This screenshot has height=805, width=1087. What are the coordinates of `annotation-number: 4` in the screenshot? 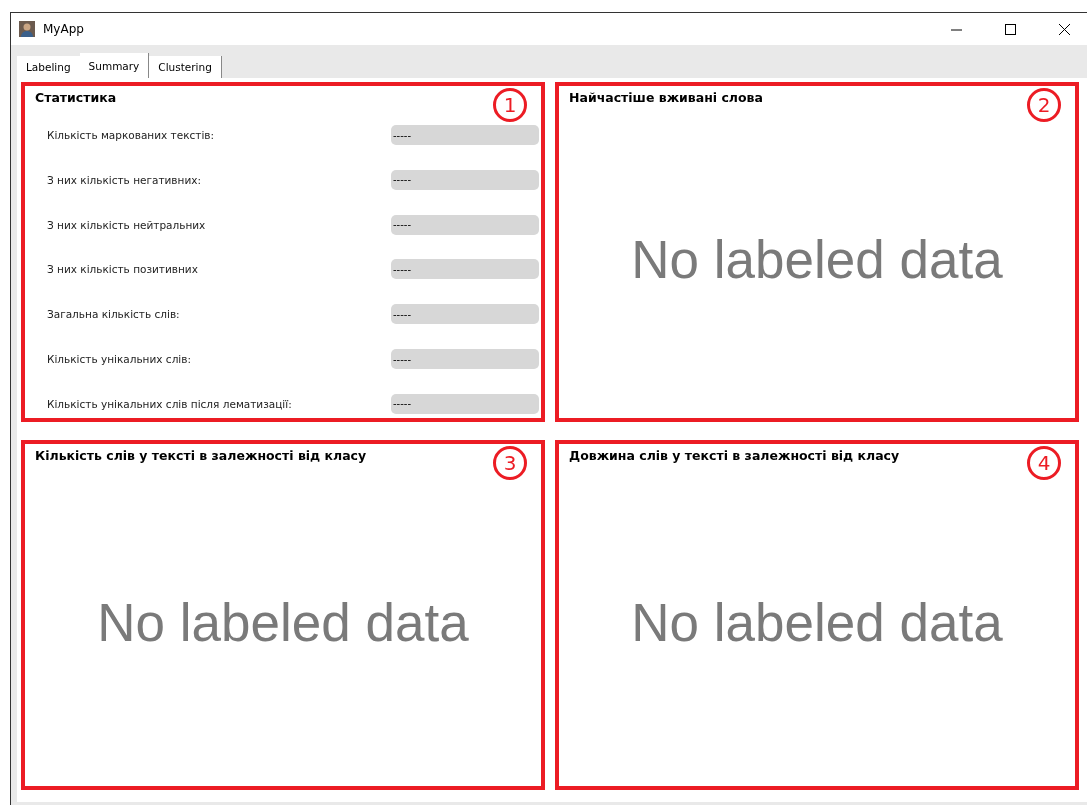 It's located at (1044, 463).